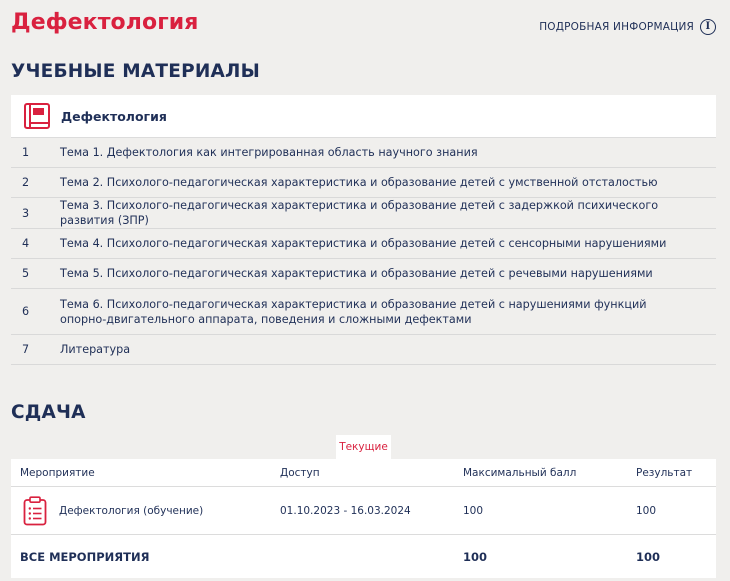 The width and height of the screenshot is (730, 581). What do you see at coordinates (26, 213) in the screenshot?
I see `material-number: 3` at bounding box center [26, 213].